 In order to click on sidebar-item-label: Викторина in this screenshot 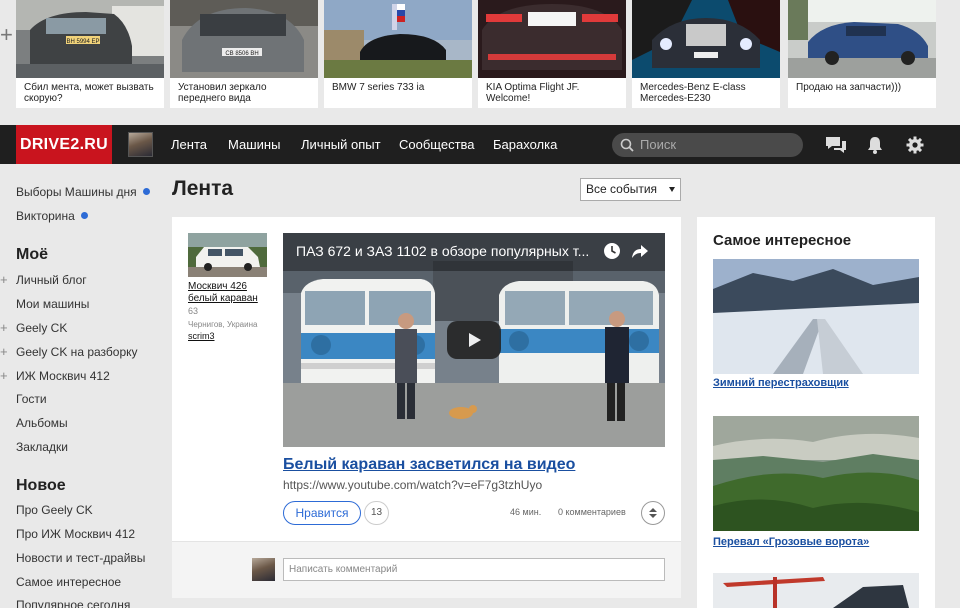, I will do `click(45, 216)`.